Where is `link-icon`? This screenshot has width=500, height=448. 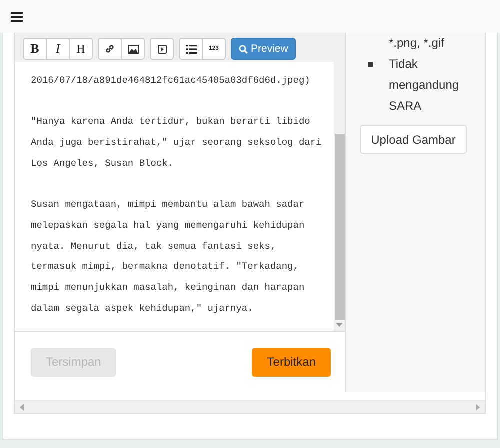 link-icon is located at coordinates (110, 49).